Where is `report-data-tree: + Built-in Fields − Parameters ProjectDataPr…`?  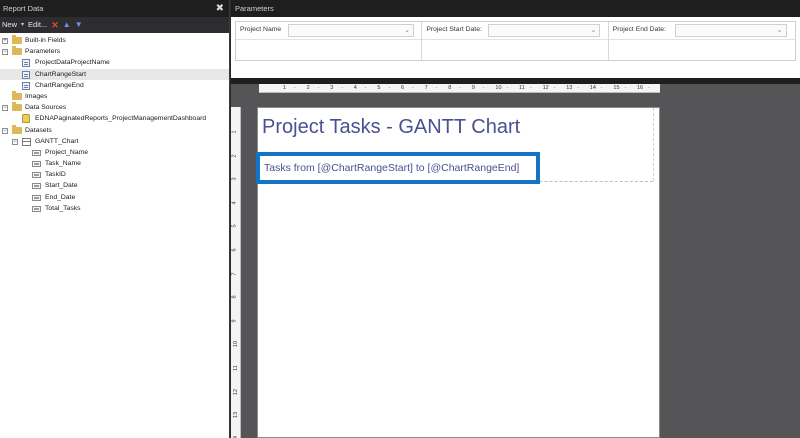
report-data-tree: + Built-in Fields − Parameters ProjectDataPr… is located at coordinates (114, 123).